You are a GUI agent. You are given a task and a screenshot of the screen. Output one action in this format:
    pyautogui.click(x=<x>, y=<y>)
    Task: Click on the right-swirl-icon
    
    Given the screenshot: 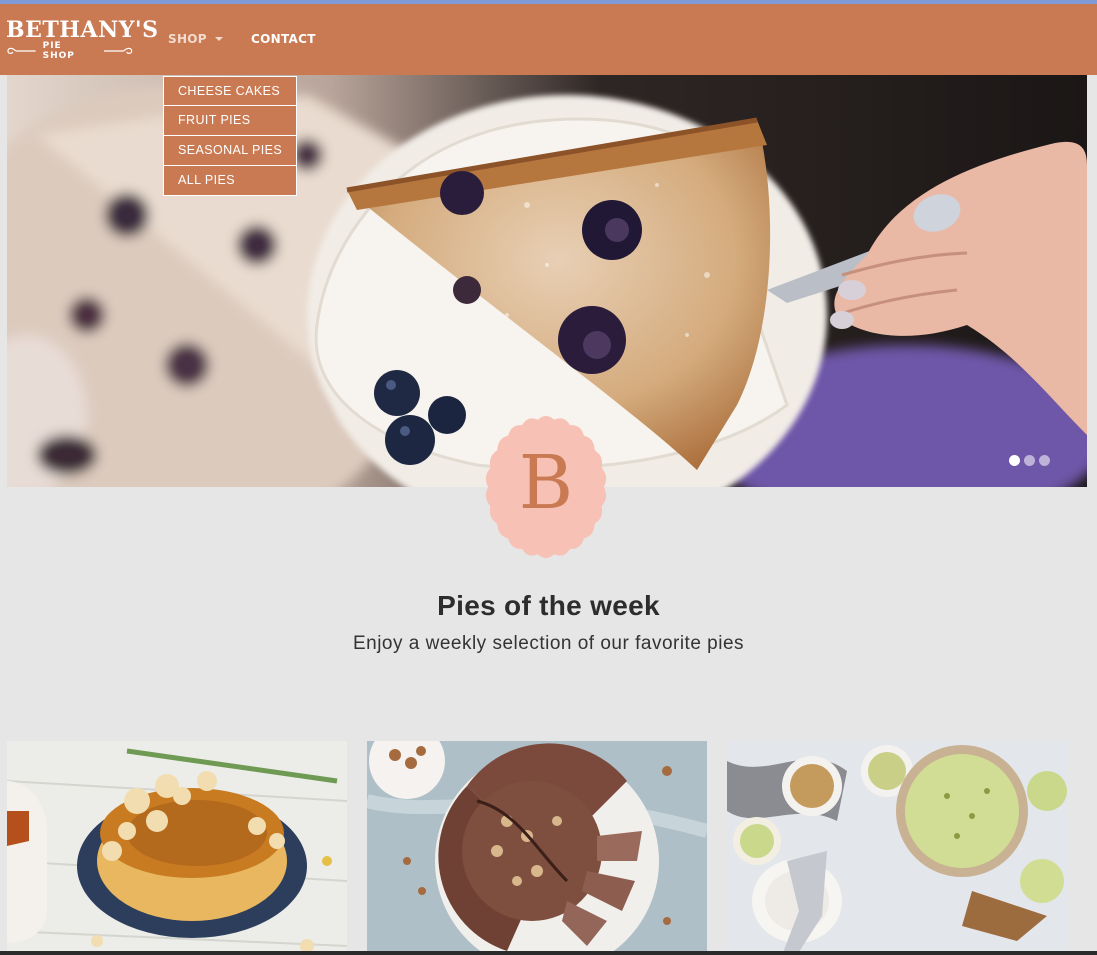 What is the action you would take?
    pyautogui.click(x=118, y=50)
    